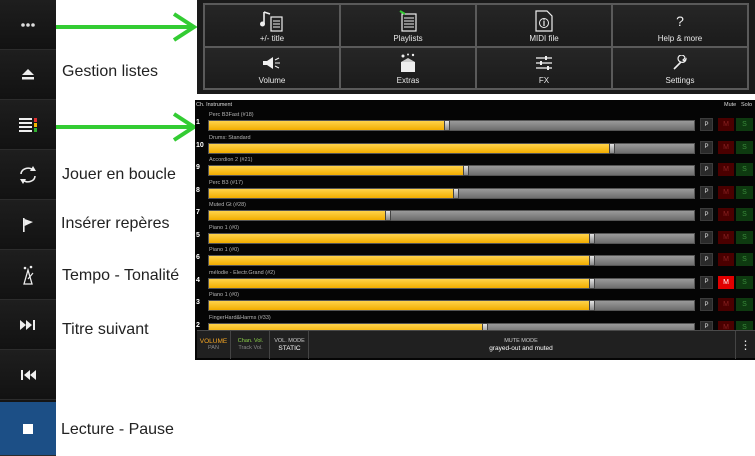 The height and width of the screenshot is (456, 755). Describe the element at coordinates (242, 272) in the screenshot. I see `instrument-name: mélodie - Electr.Grand (#2)` at that location.